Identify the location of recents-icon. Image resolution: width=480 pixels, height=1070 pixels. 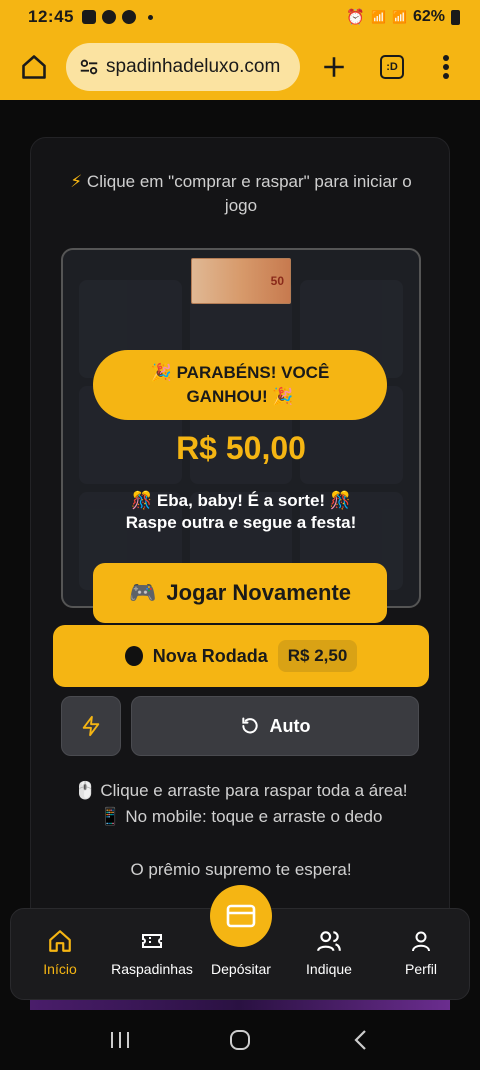
(120, 1040).